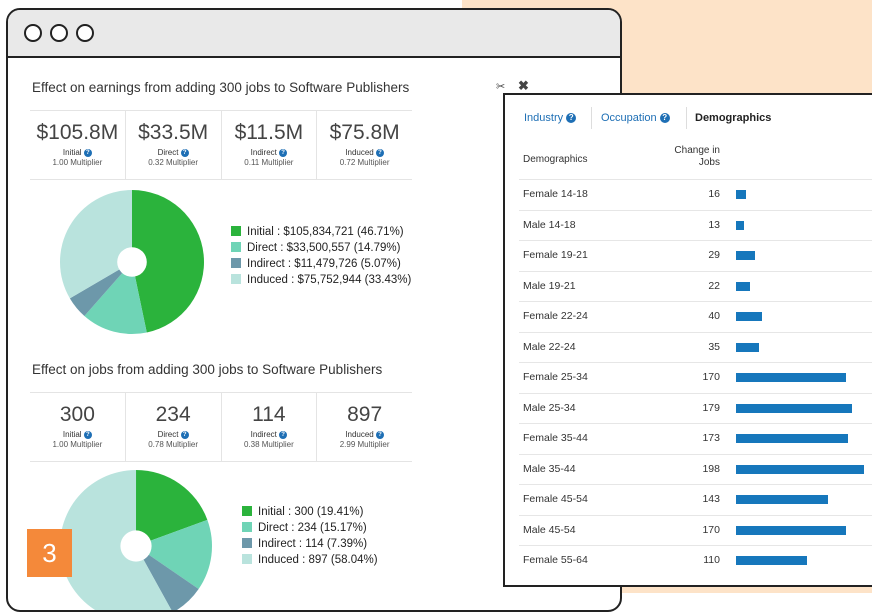 The width and height of the screenshot is (872, 612). Describe the element at coordinates (555, 438) in the screenshot. I see `row-demographic: Female 35-44` at that location.